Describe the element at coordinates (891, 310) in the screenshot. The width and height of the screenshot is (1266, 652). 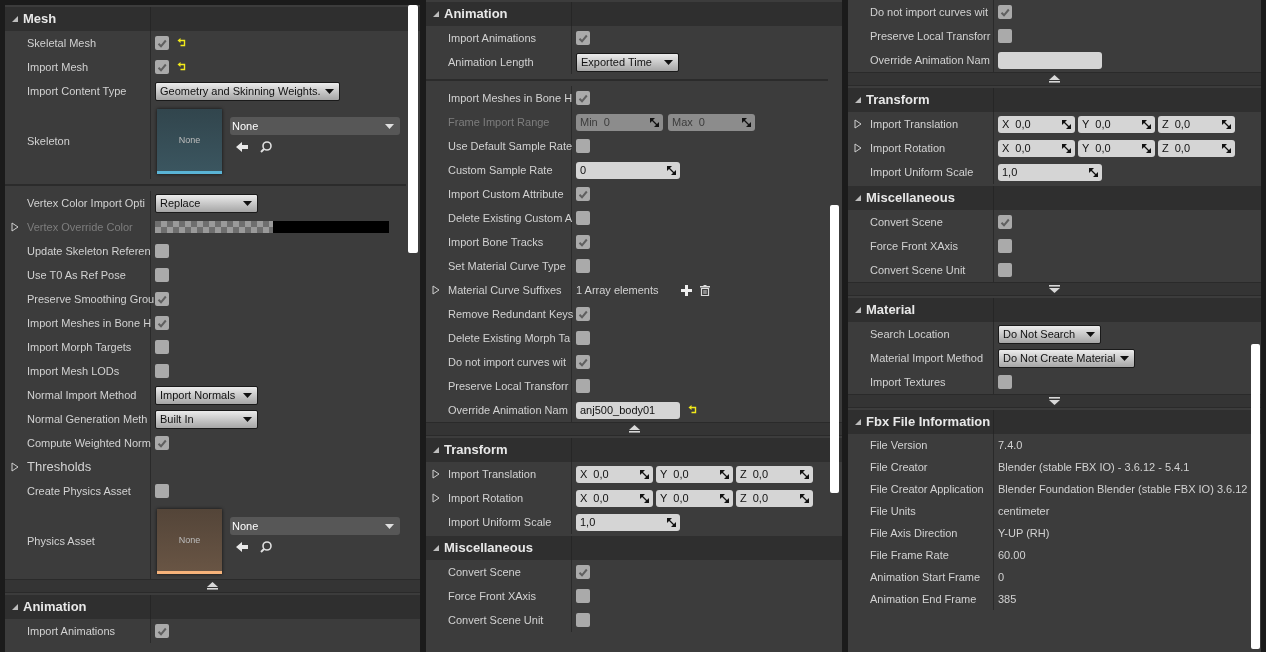
I see `section-title: Material` at that location.